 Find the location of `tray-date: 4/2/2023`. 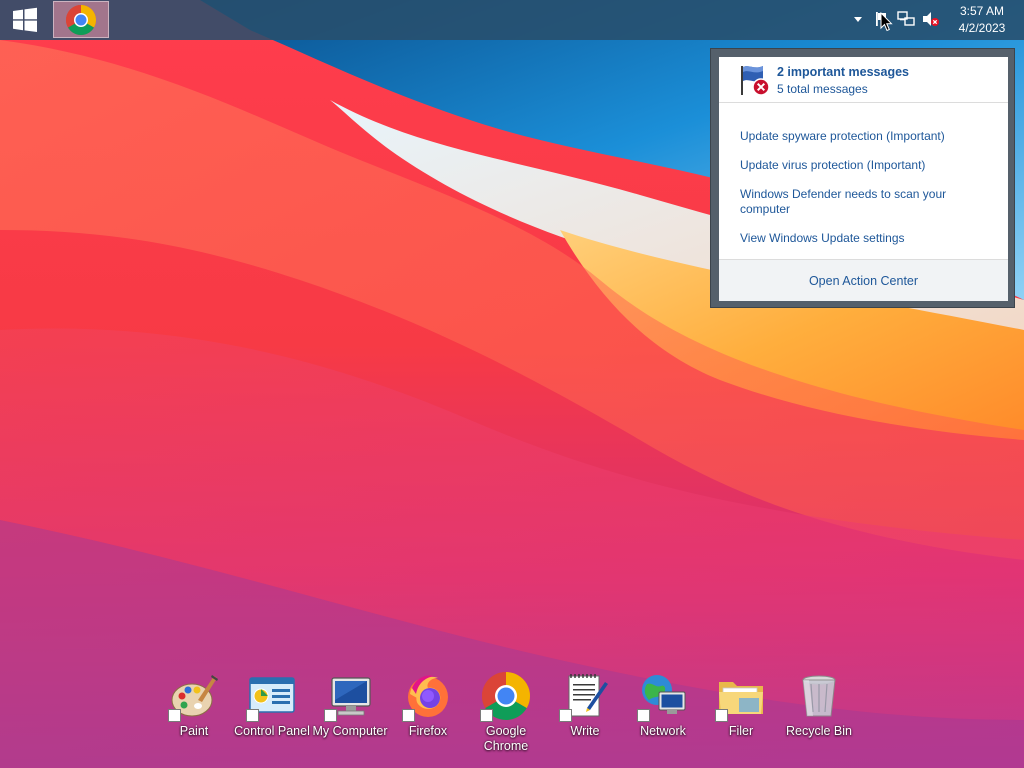

tray-date: 4/2/2023 is located at coordinates (982, 28).